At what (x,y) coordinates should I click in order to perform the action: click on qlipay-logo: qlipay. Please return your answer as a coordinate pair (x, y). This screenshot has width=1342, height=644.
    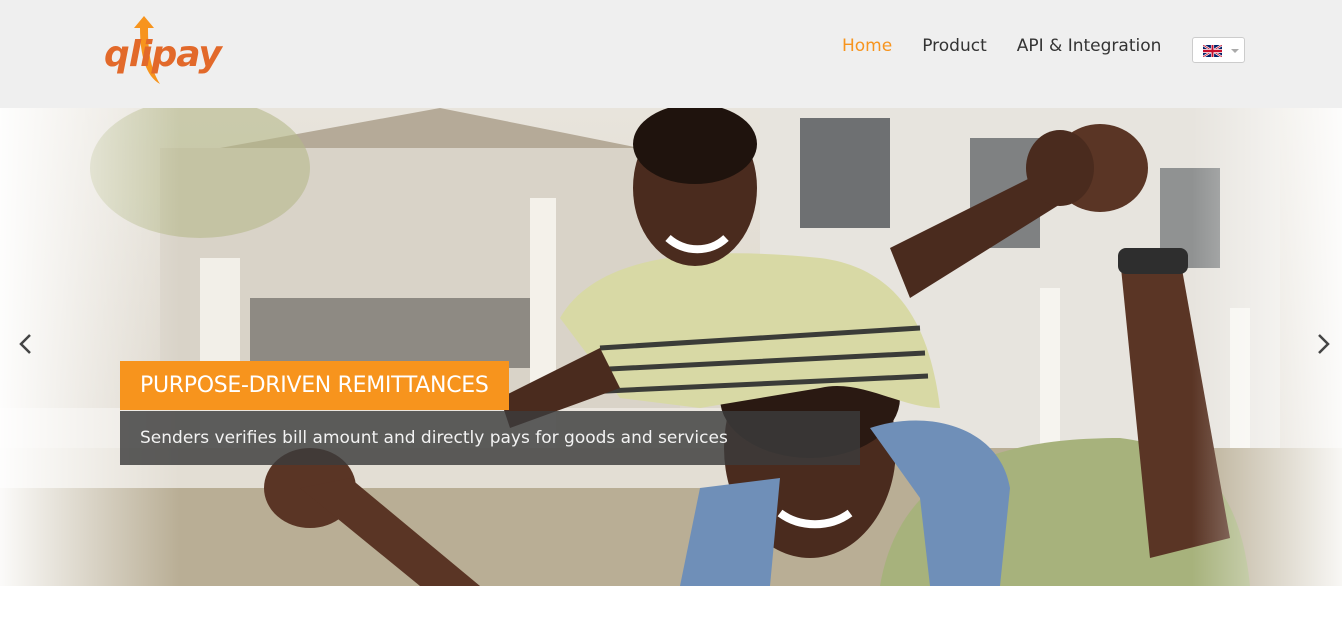
    Looking at the image, I should click on (166, 50).